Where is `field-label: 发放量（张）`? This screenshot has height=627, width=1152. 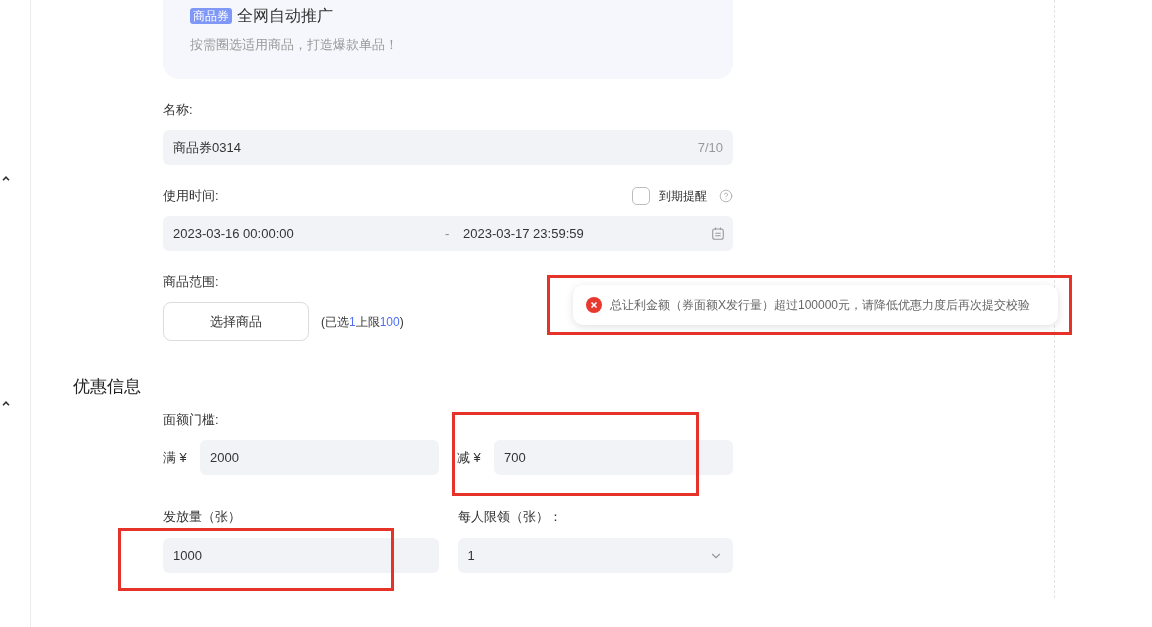
field-label: 发放量（张） is located at coordinates (202, 517).